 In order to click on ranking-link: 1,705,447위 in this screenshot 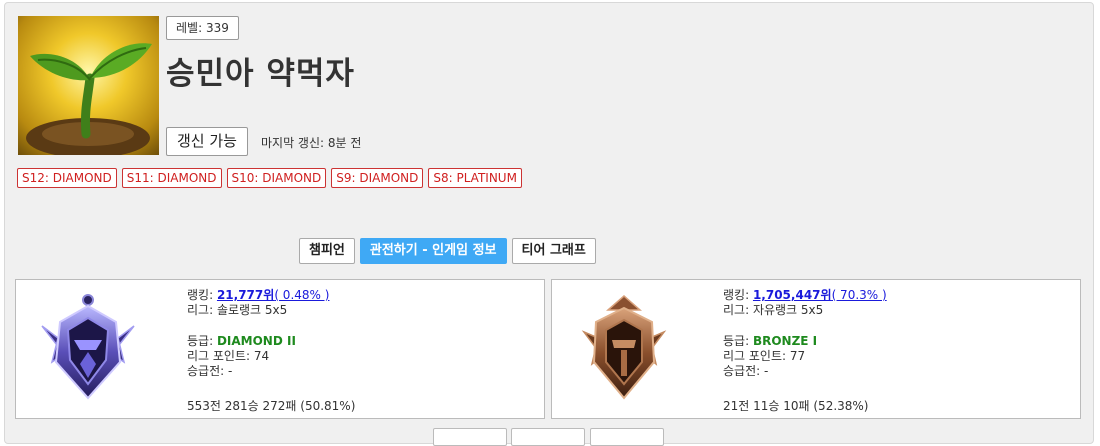, I will do `click(792, 295)`.